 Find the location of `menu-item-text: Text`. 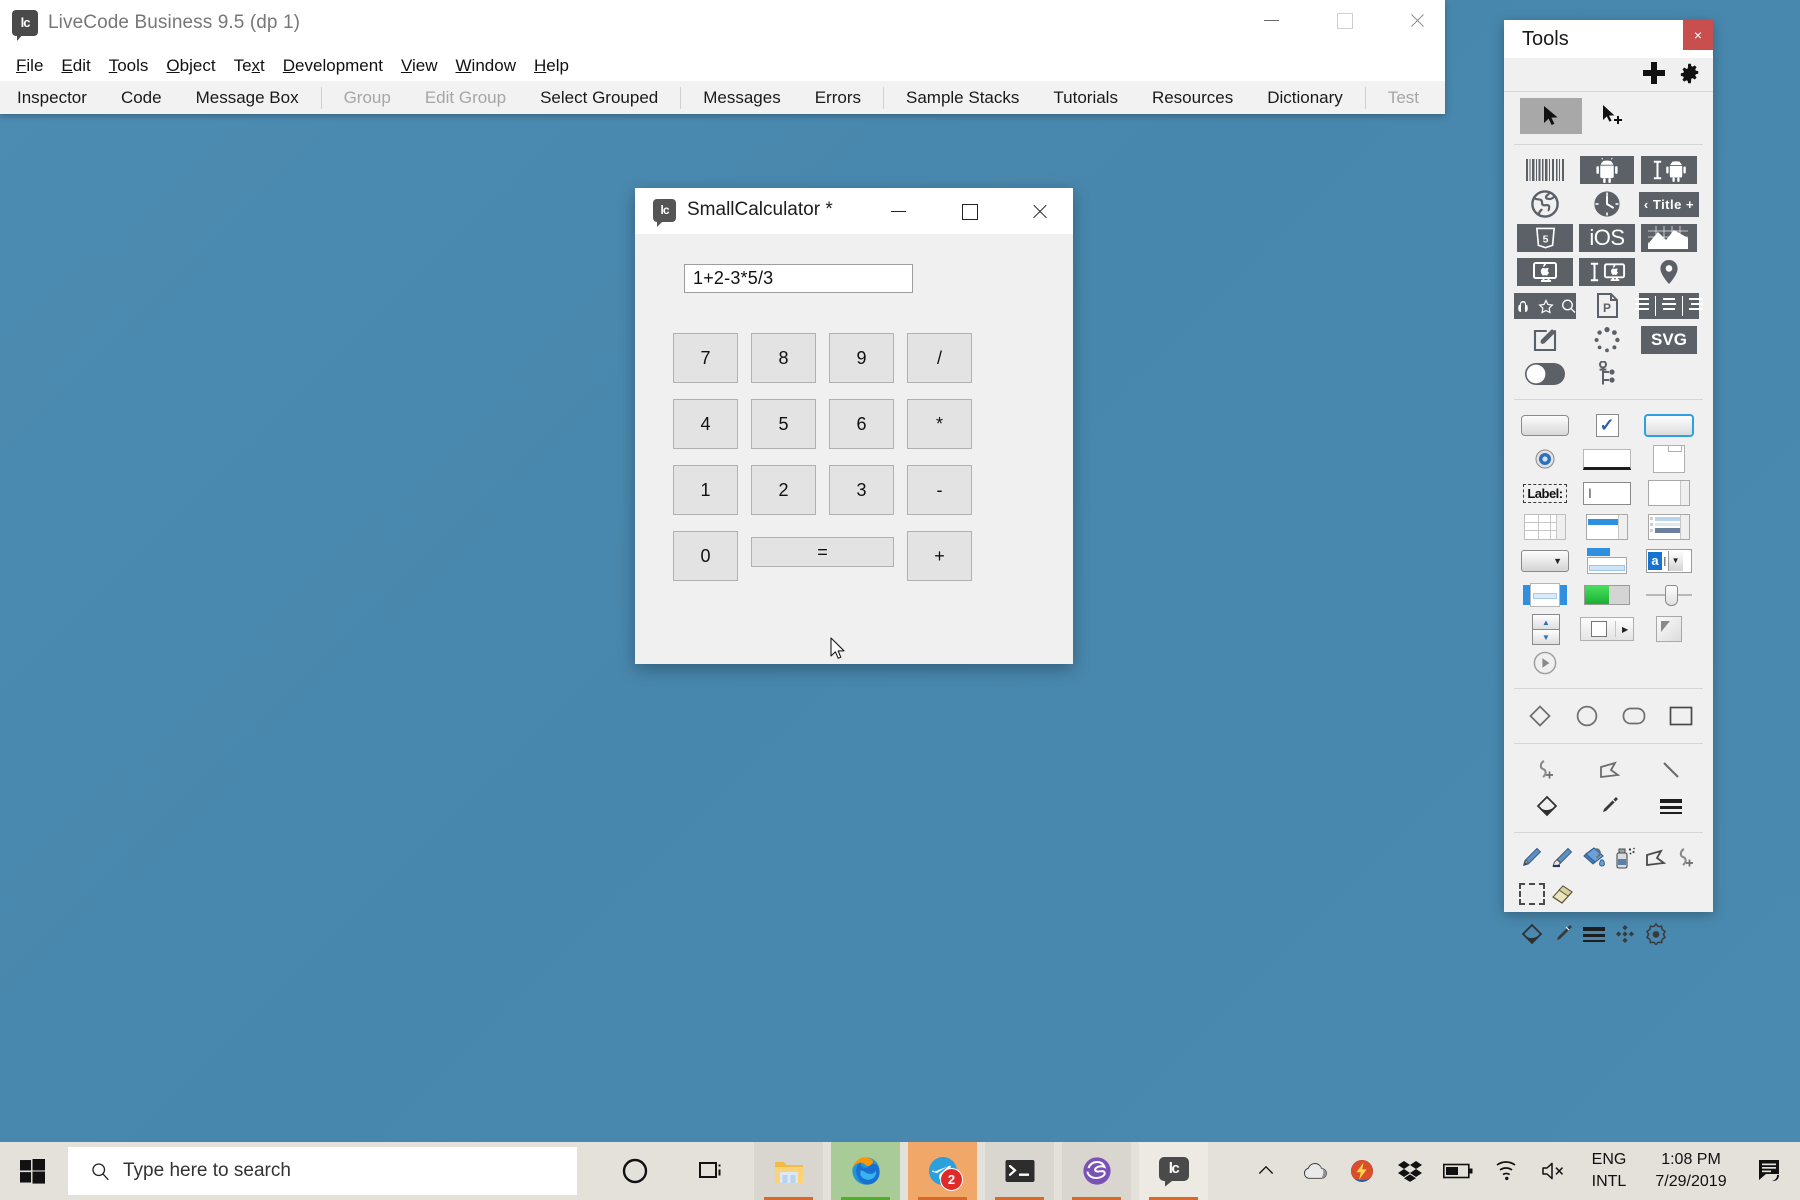

menu-item-text: Text is located at coordinates (249, 66).